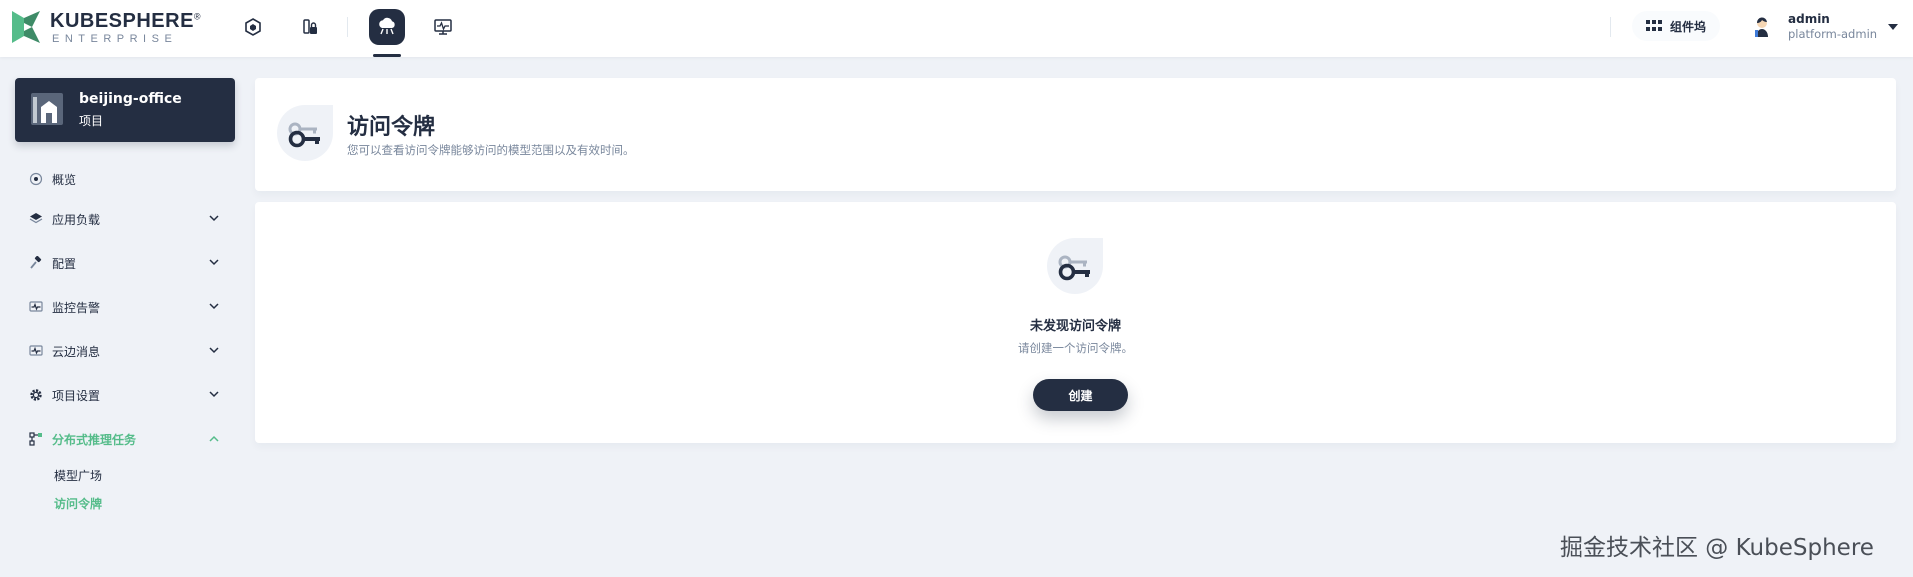  I want to click on network-icon, so click(35, 439).